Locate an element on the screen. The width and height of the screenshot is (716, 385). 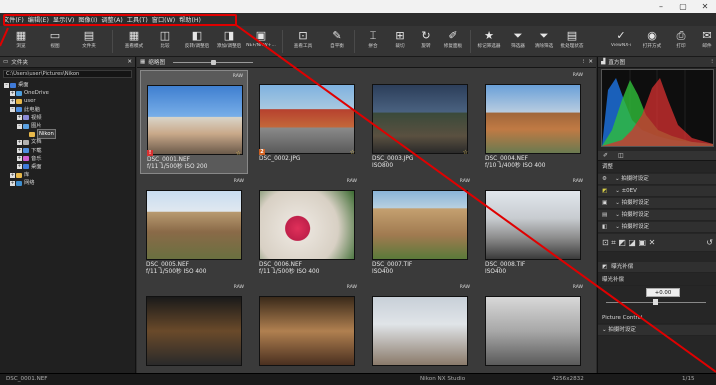
folder-path-field: C:\Users\user\Pictures\Nikon is located at coordinates (67, 74).